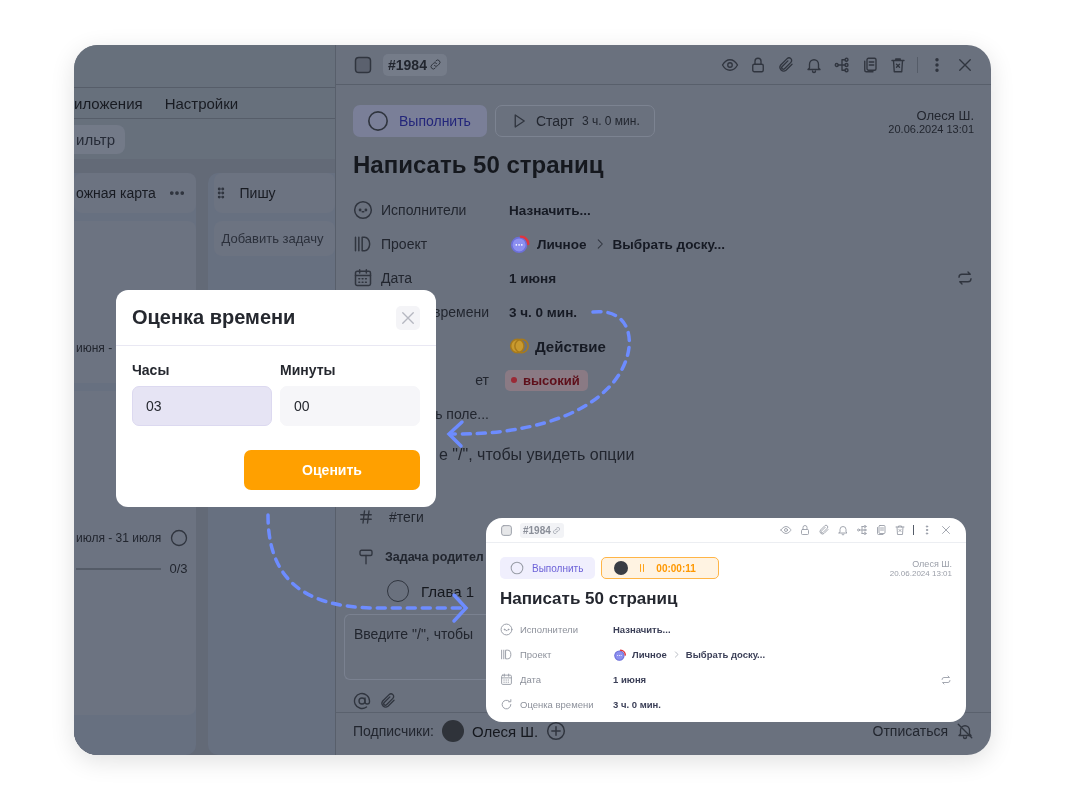  What do you see at coordinates (116, 193) in the screenshot?
I see `column-title: ожная карта` at bounding box center [116, 193].